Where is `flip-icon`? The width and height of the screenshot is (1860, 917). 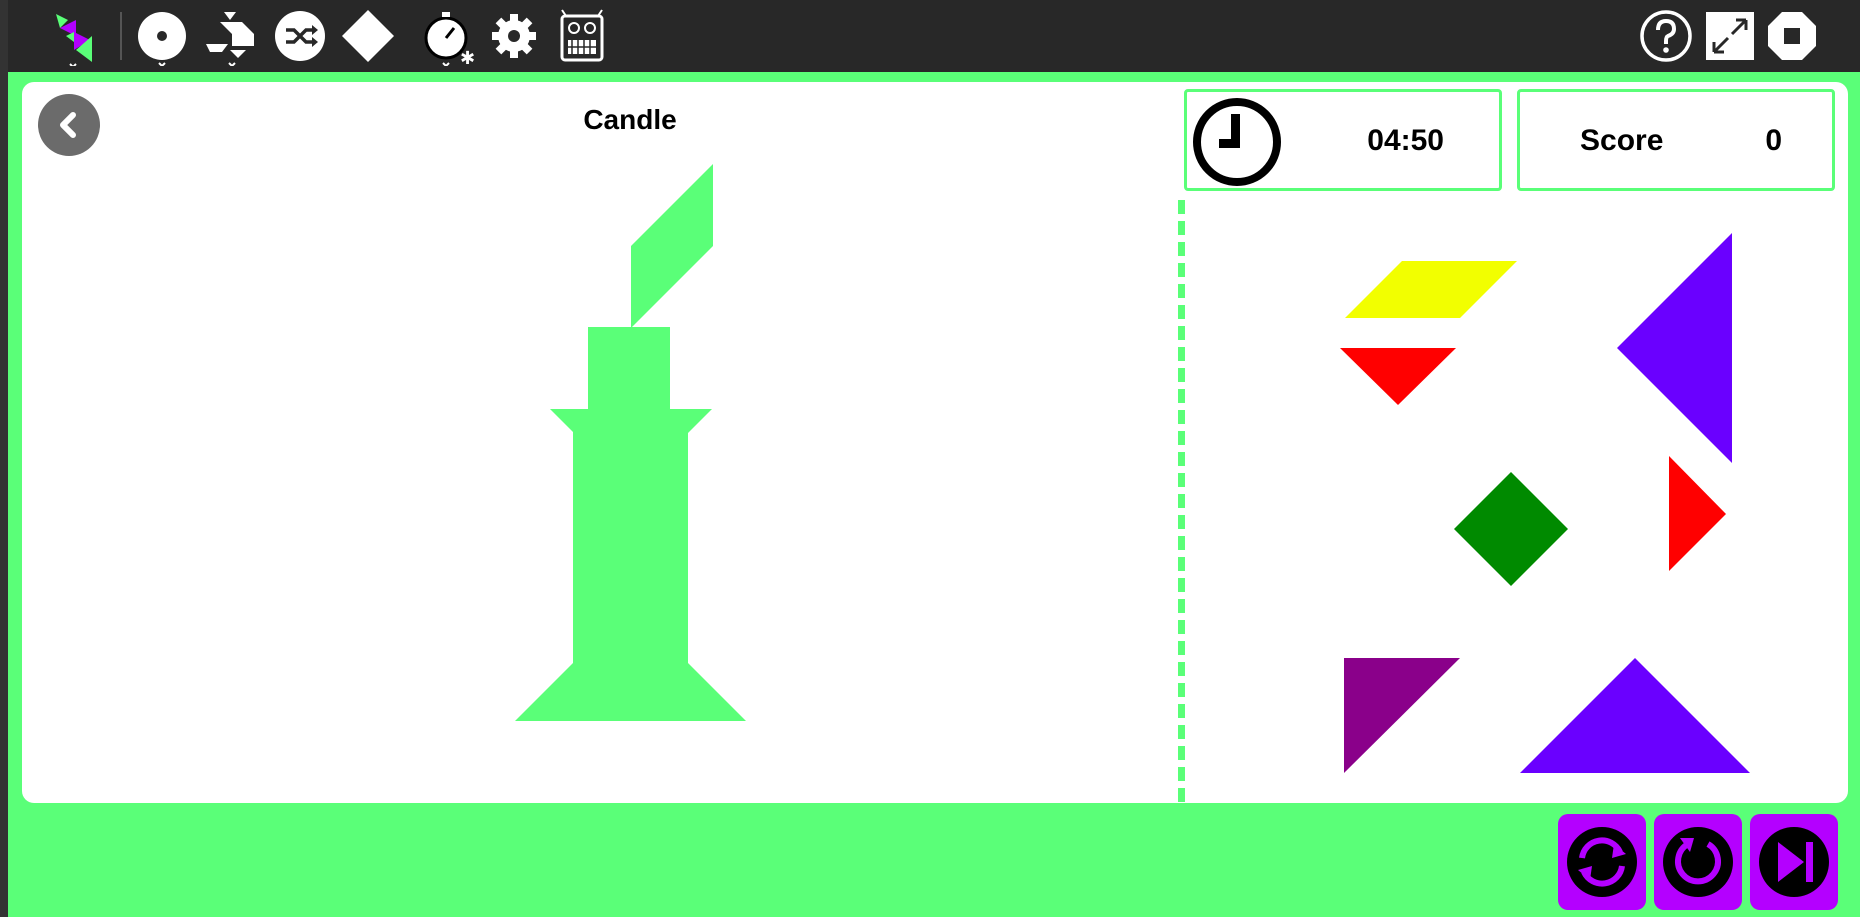 flip-icon is located at coordinates (1602, 862).